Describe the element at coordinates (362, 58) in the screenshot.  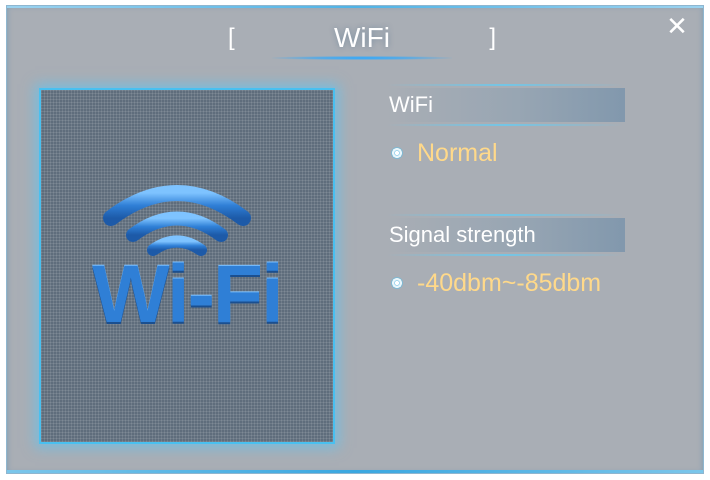
I see `title-underline-glow` at that location.